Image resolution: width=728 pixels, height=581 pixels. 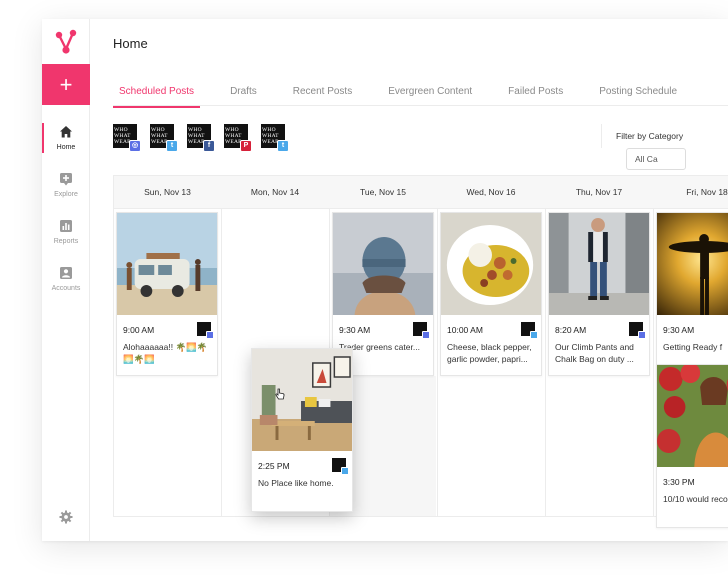 What do you see at coordinates (130, 43) in the screenshot?
I see `page-title: Home` at bounding box center [130, 43].